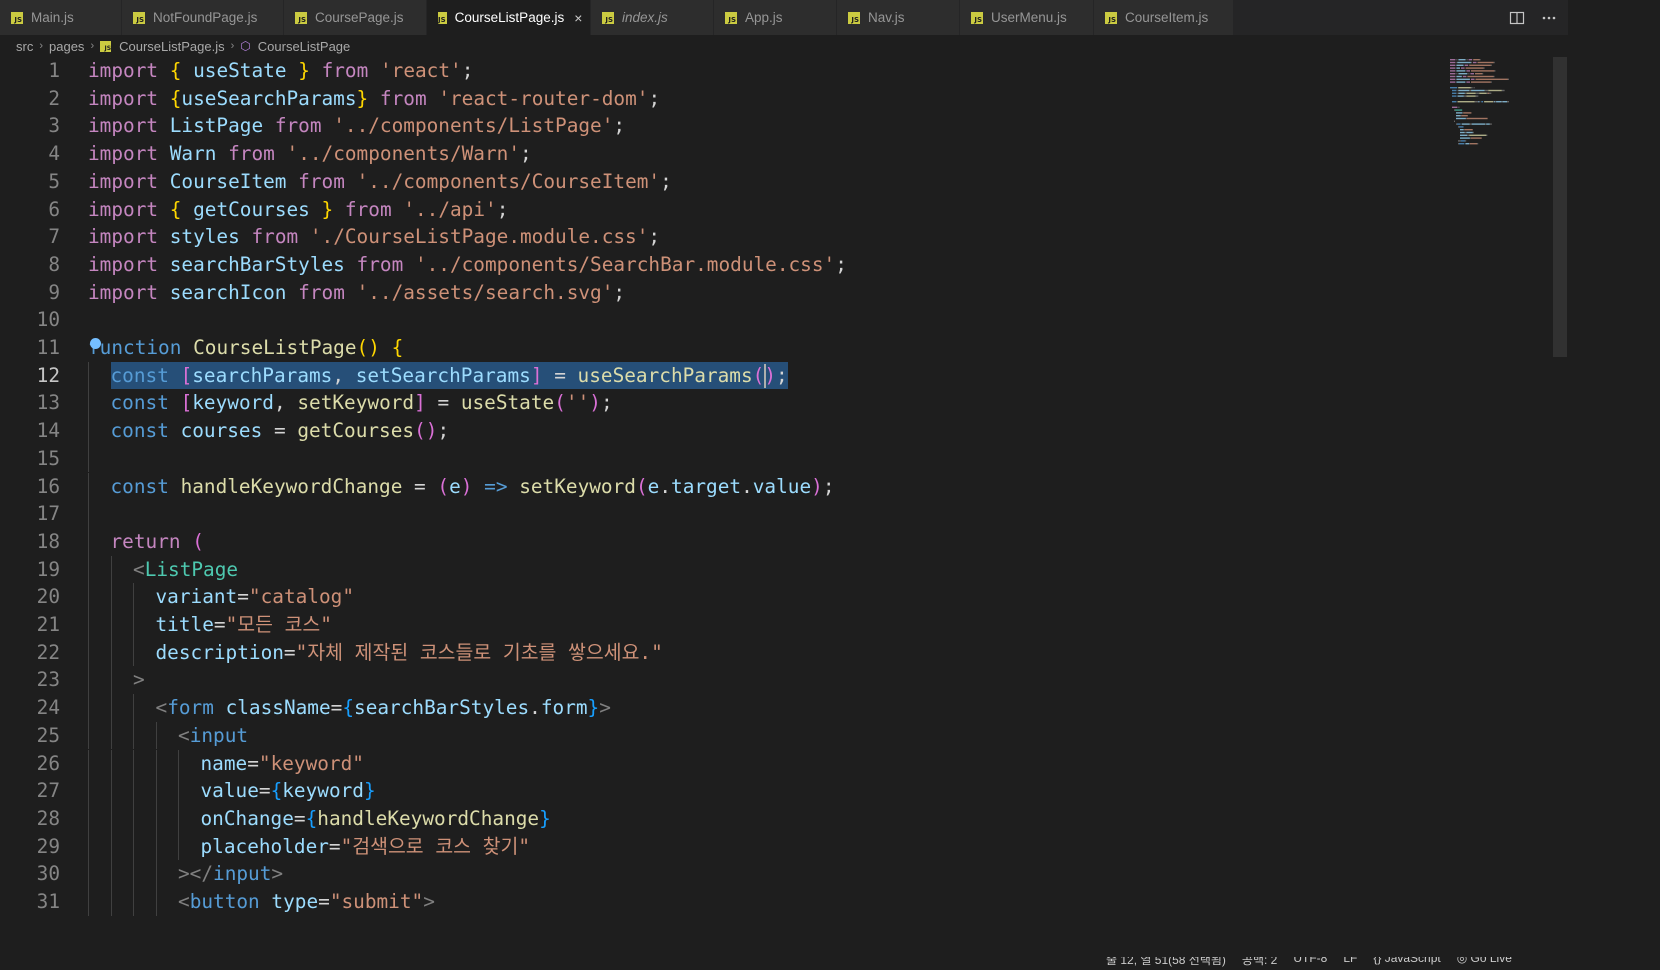 Image resolution: width=1660 pixels, height=970 pixels. What do you see at coordinates (1310, 962) in the screenshot?
I see `status-item: UTF-8` at bounding box center [1310, 962].